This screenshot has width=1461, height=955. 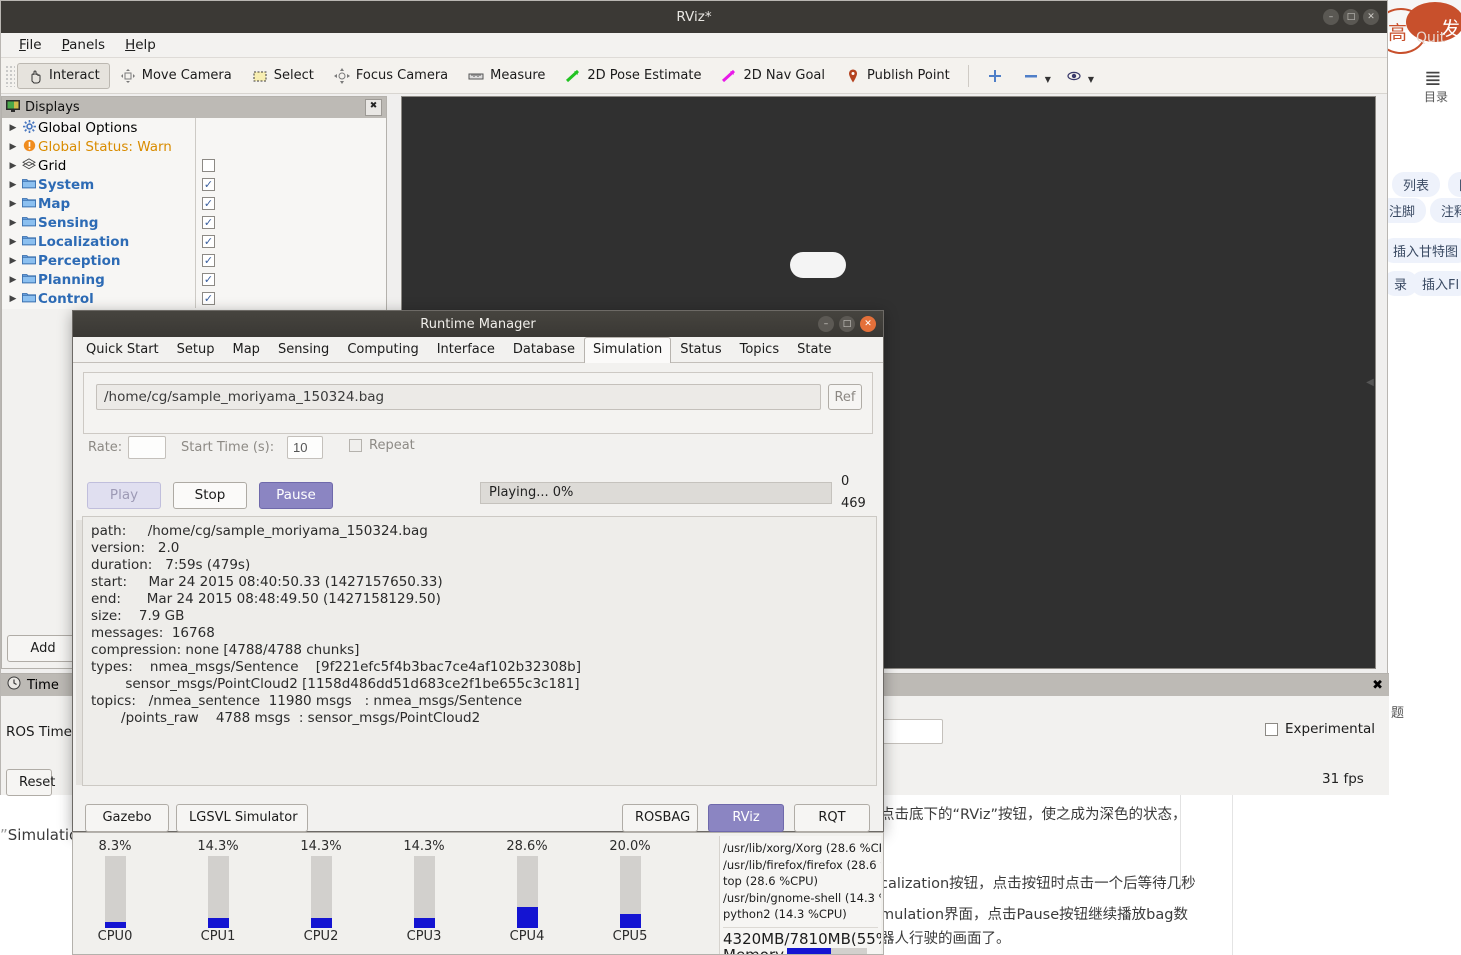 I want to click on rtm-tab-database: Database, so click(x=544, y=349).